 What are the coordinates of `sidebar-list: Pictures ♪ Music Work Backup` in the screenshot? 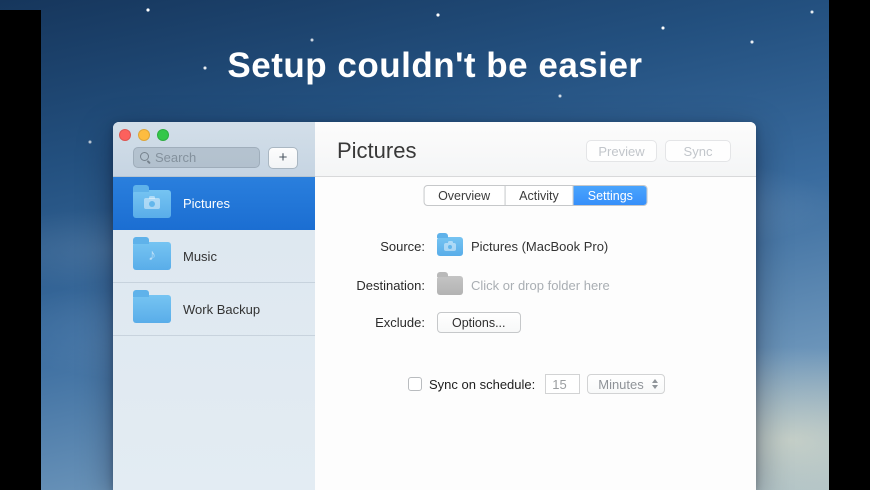 It's located at (214, 256).